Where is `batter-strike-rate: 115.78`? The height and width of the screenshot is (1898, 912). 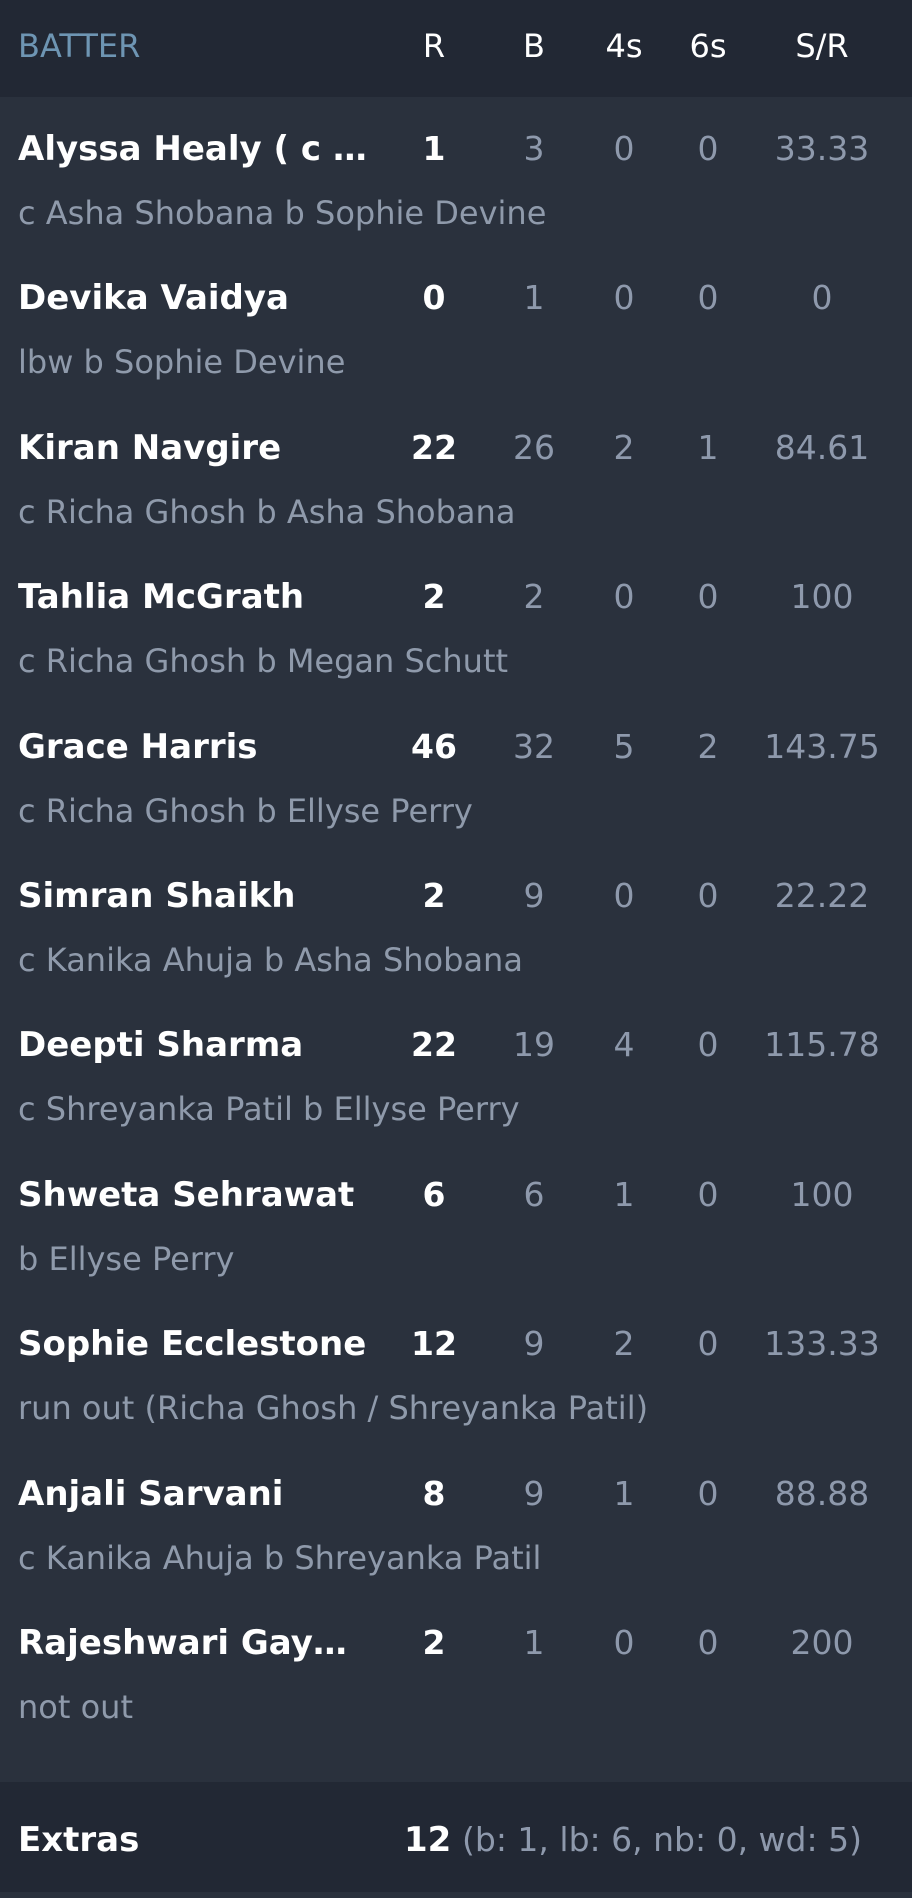
batter-strike-rate: 115.78 is located at coordinates (822, 1045).